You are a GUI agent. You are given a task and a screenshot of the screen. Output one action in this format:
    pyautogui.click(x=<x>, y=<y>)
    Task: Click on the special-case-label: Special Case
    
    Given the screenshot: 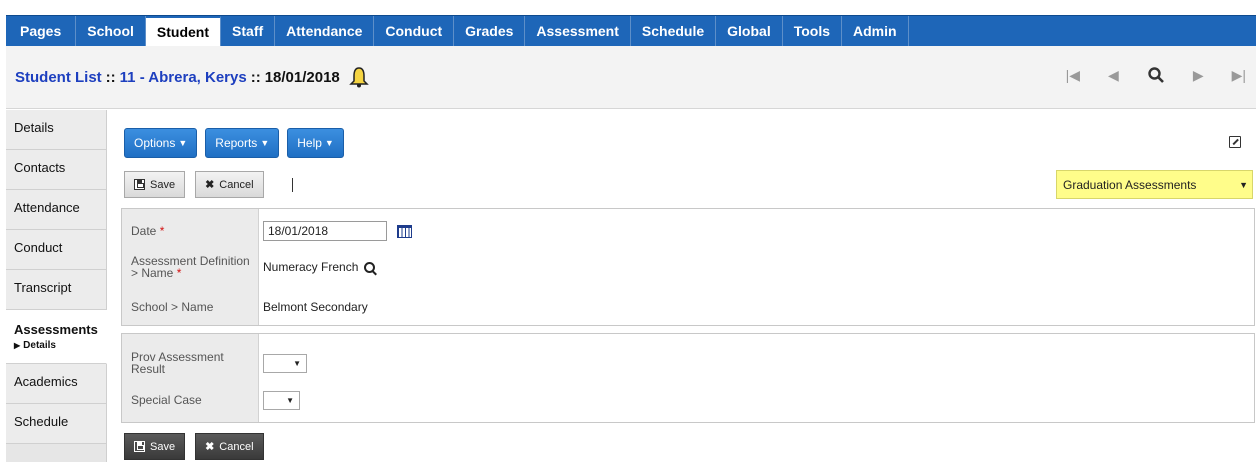 What is the action you would take?
    pyautogui.click(x=166, y=400)
    